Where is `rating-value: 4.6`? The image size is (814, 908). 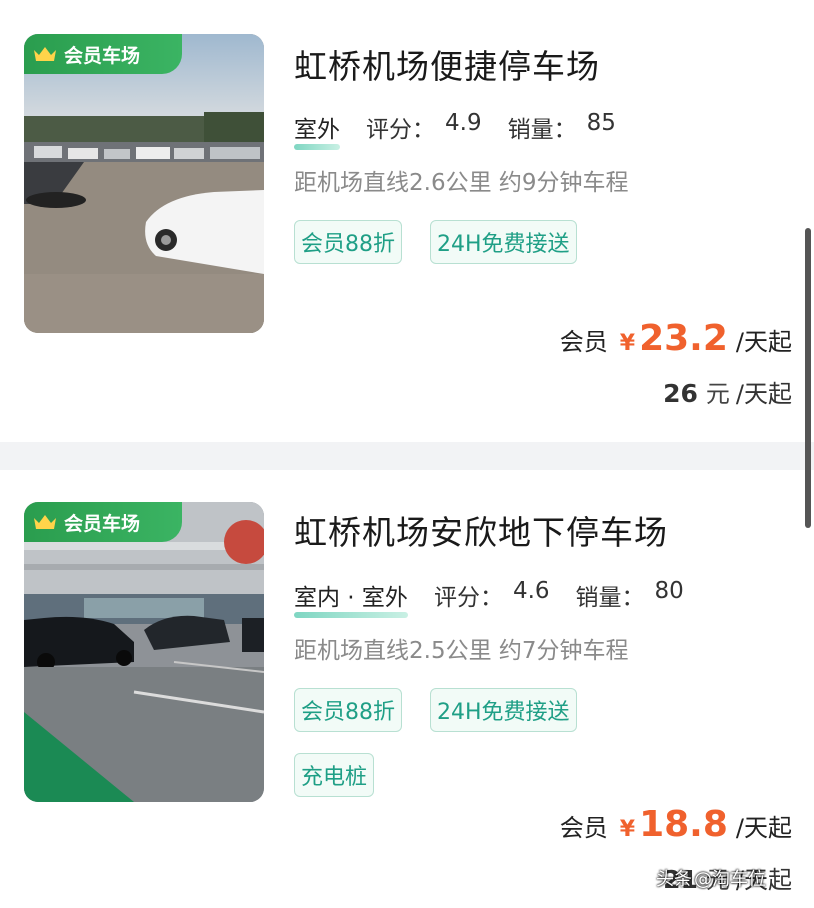 rating-value: 4.6 is located at coordinates (531, 591).